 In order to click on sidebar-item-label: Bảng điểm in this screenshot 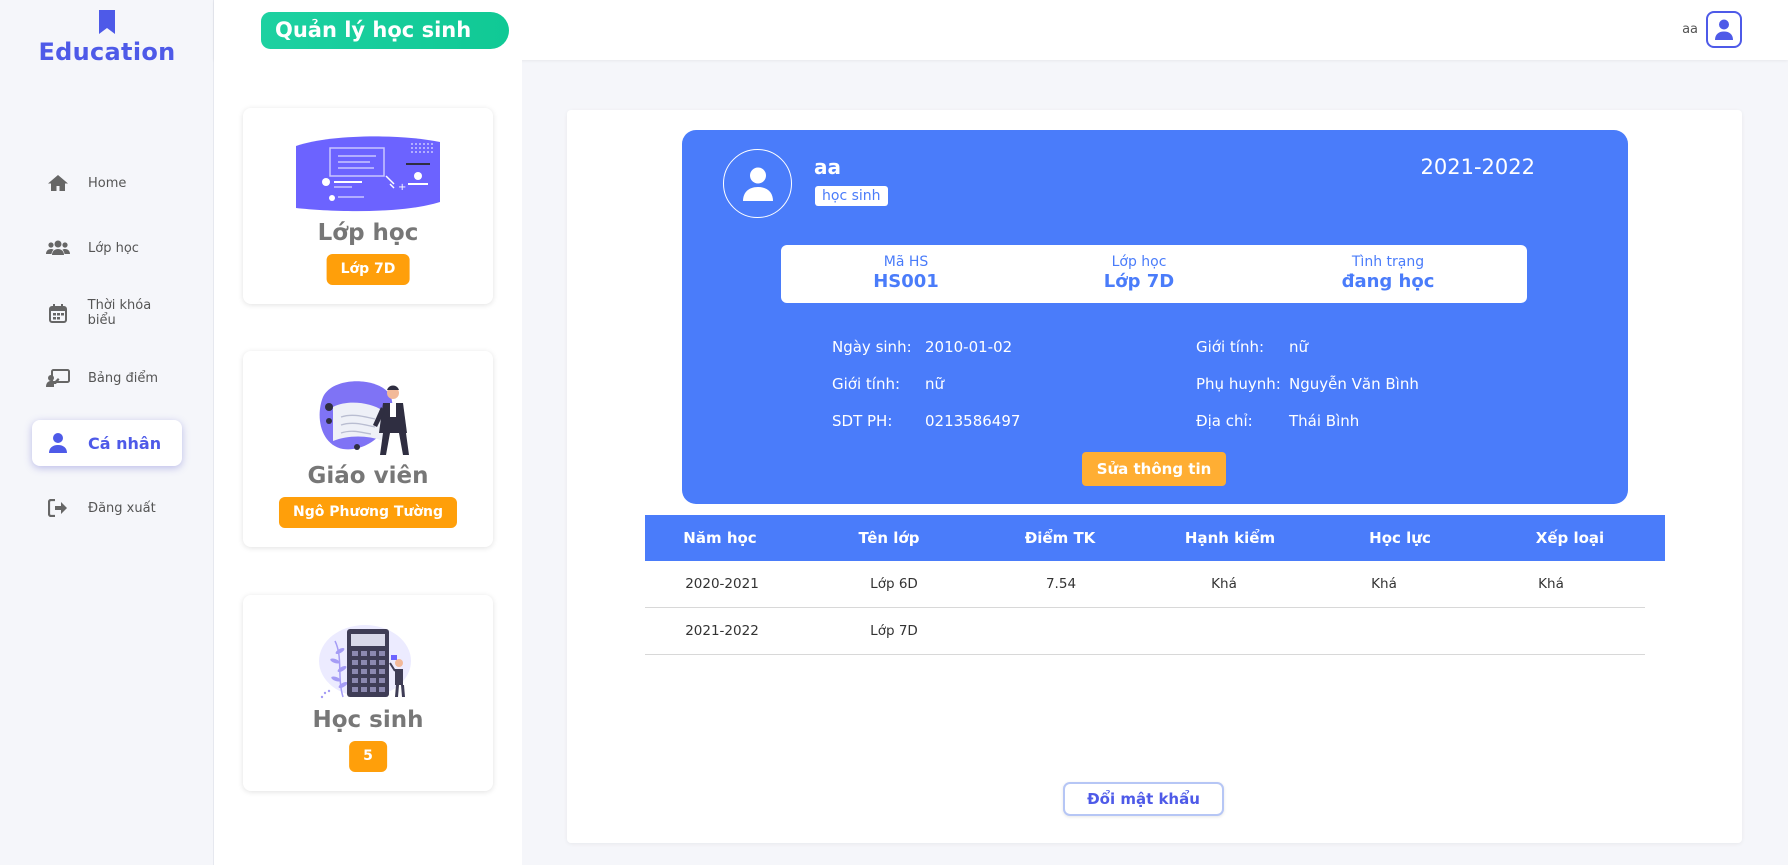, I will do `click(123, 378)`.